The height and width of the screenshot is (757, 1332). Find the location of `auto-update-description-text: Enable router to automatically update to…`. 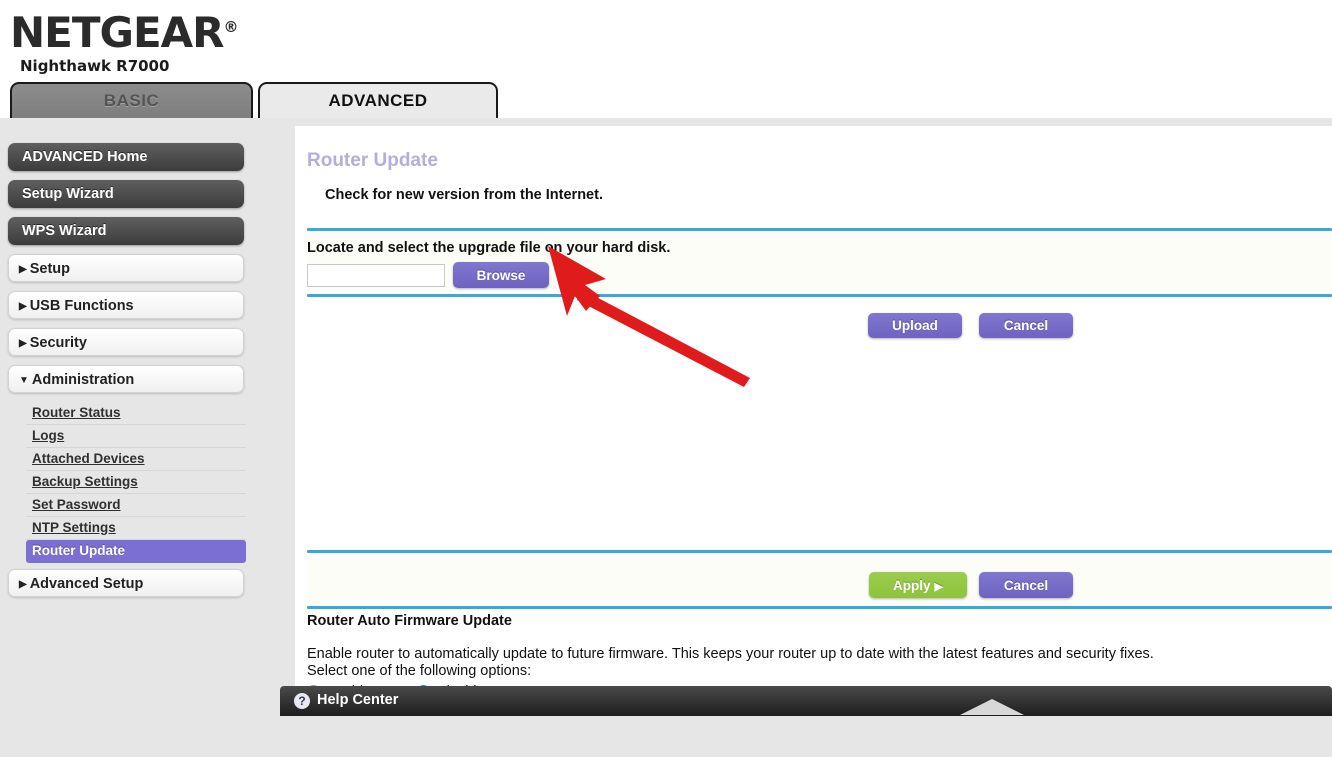

auto-update-description-text: Enable router to automatically update to… is located at coordinates (730, 654).